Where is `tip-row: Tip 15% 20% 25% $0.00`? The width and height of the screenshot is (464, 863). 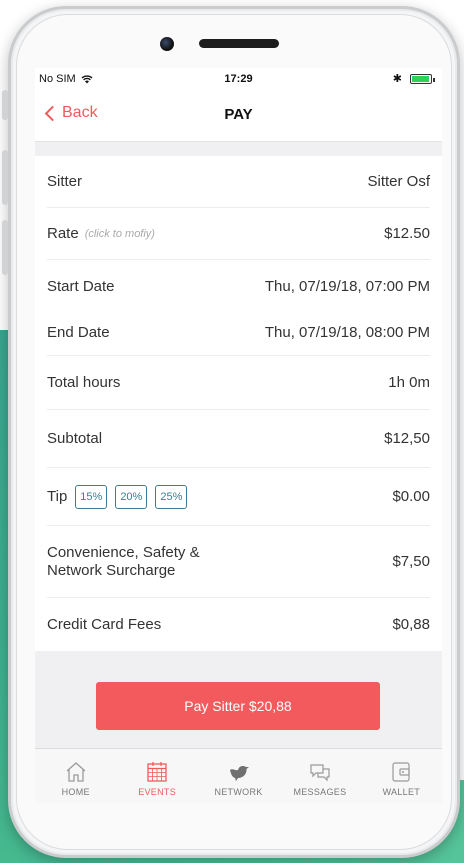
tip-row: Tip 15% 20% 25% $0.00 is located at coordinates (238, 497).